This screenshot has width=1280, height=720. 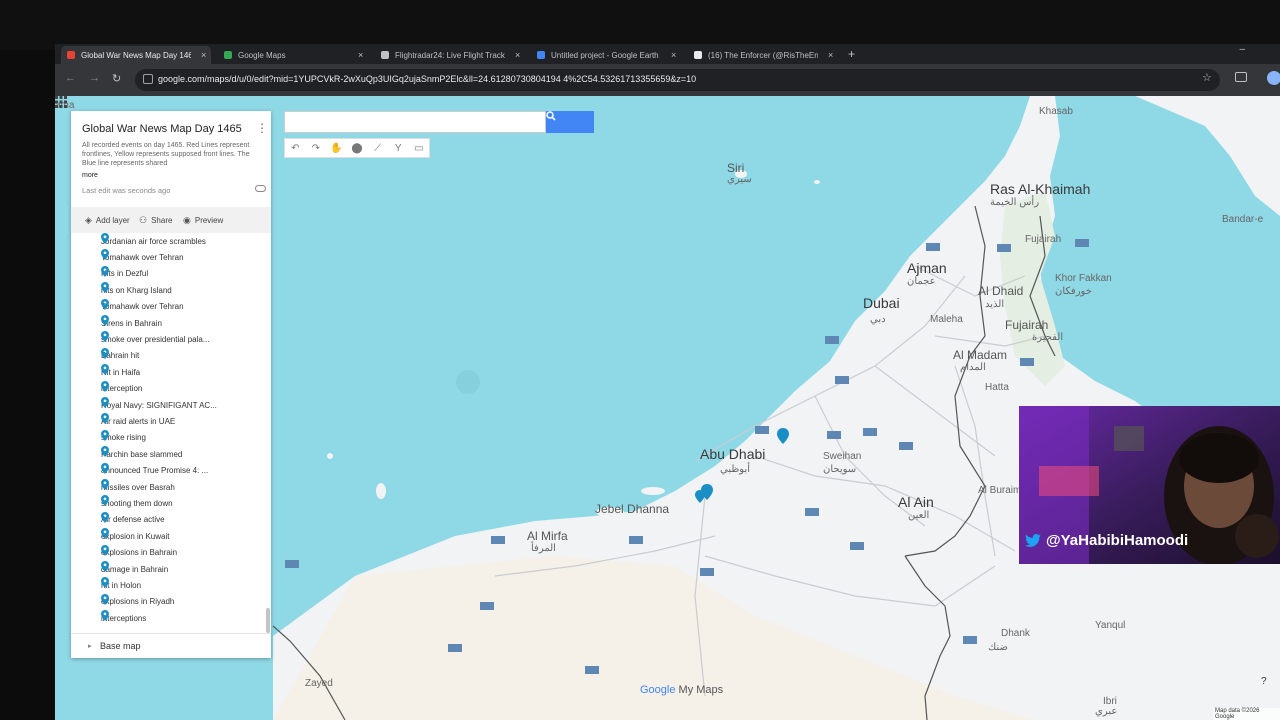 What do you see at coordinates (148, 79) in the screenshot?
I see `site-info-icon` at bounding box center [148, 79].